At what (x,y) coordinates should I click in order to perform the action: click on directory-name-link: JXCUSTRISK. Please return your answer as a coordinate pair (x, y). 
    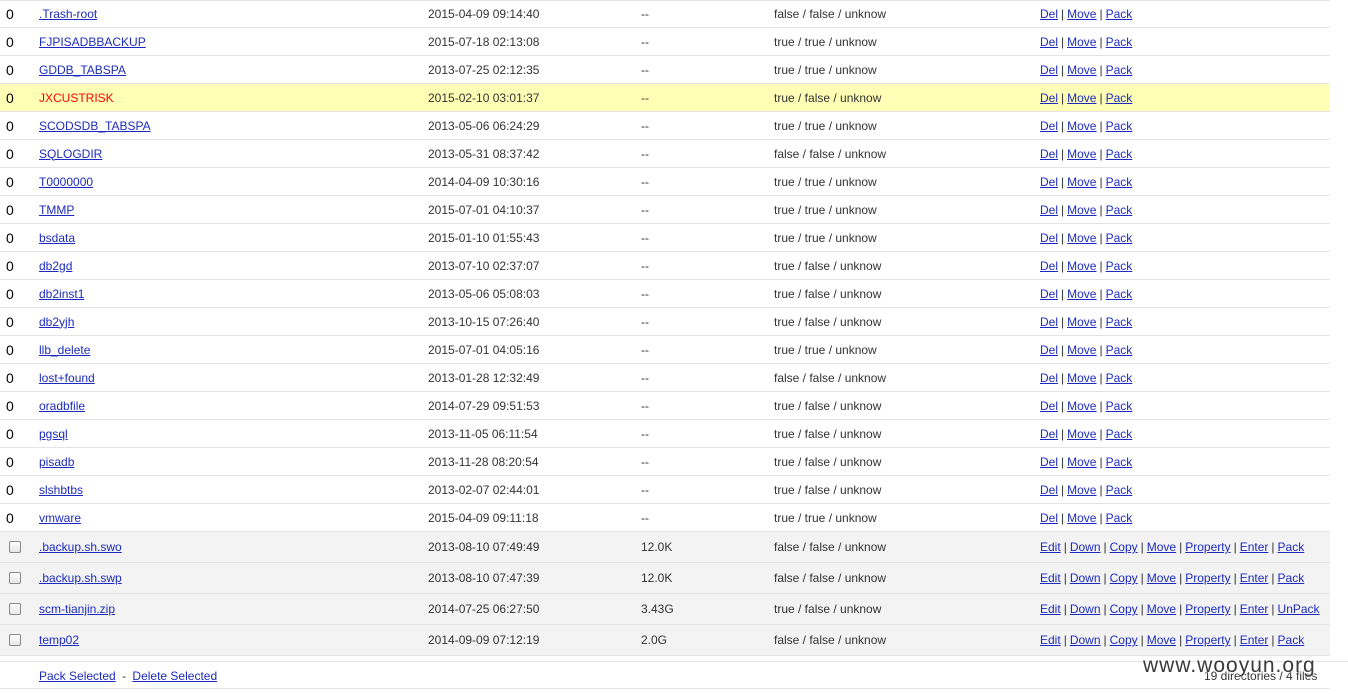
    Looking at the image, I should click on (76, 98).